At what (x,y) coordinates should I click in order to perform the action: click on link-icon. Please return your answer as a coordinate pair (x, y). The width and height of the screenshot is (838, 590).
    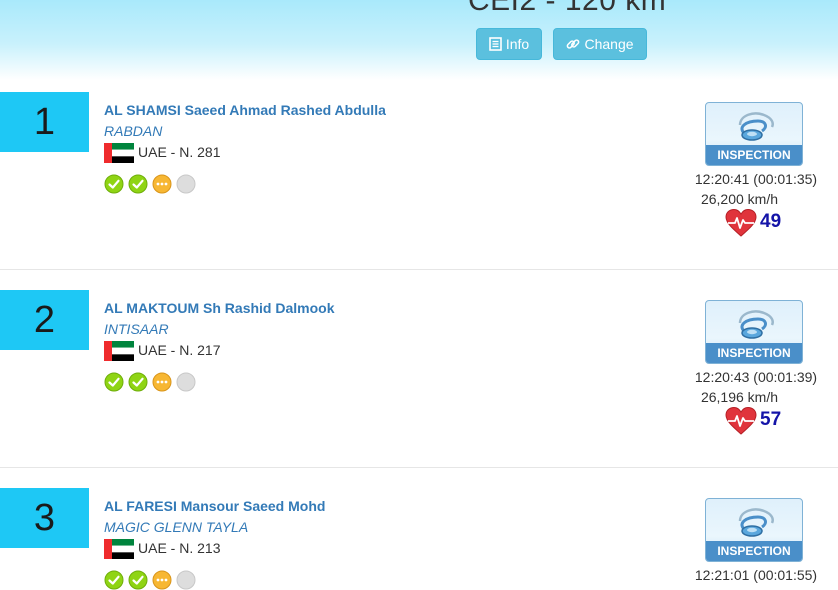
    Looking at the image, I should click on (573, 44).